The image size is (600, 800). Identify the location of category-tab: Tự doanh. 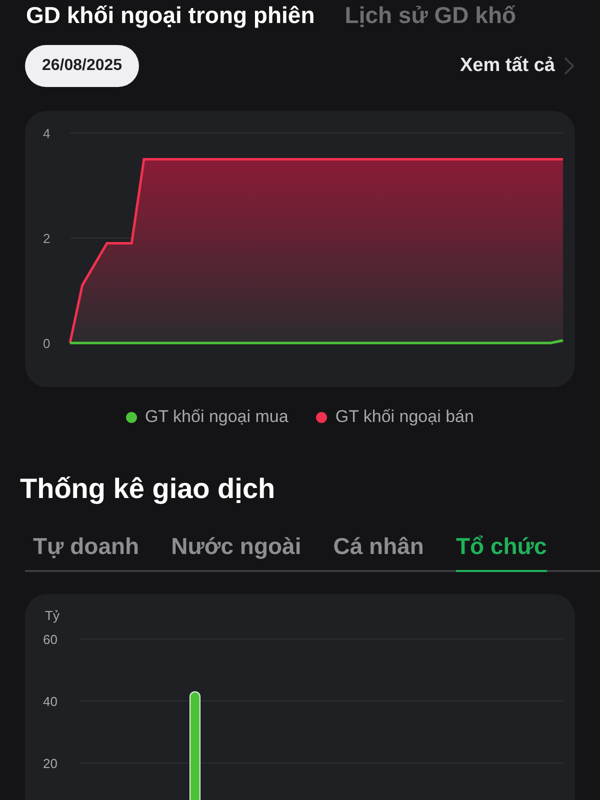
(86, 552).